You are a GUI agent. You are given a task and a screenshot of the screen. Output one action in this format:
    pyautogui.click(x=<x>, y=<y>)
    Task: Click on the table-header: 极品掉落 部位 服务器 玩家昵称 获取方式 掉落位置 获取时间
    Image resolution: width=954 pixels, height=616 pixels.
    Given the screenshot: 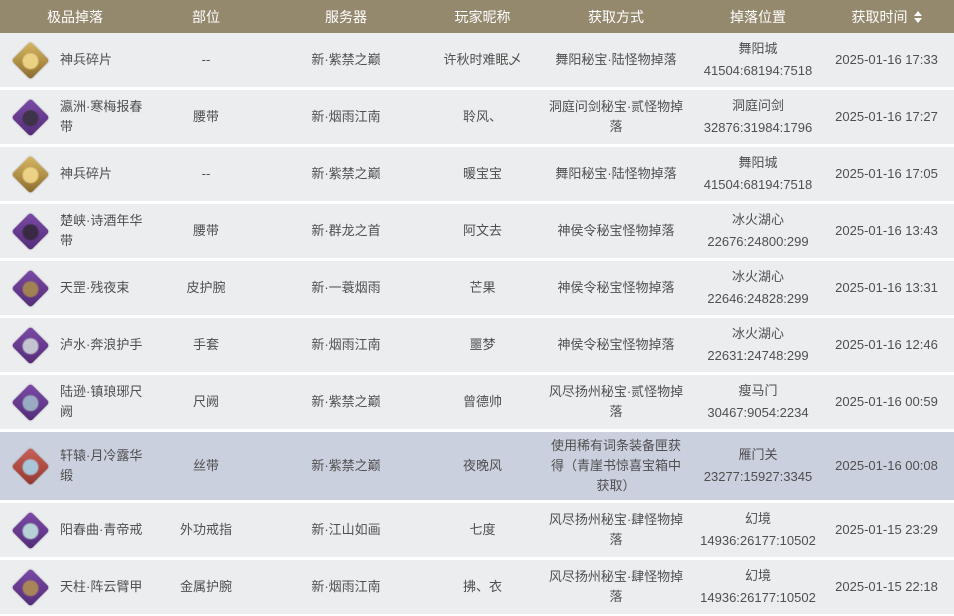 What is the action you would take?
    pyautogui.click(x=477, y=16)
    